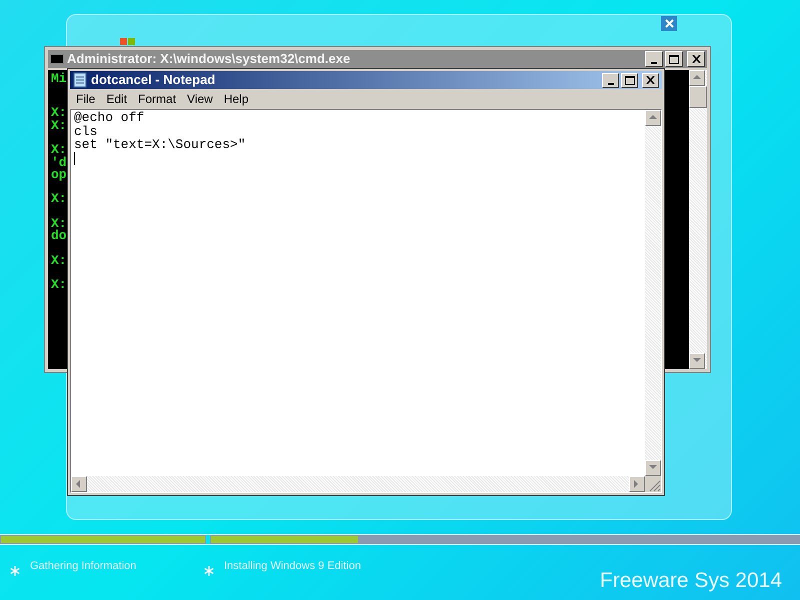 This screenshot has height=600, width=800. I want to click on text-line: set "text=X:\Sources>", so click(160, 145).